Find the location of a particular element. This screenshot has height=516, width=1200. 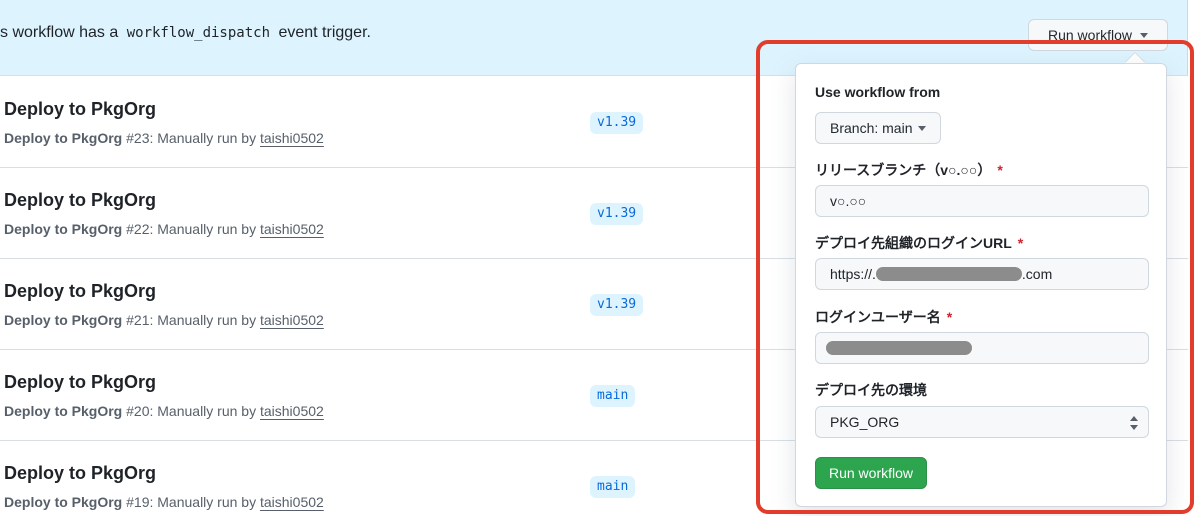

run-number: #19 is located at coordinates (138, 502).